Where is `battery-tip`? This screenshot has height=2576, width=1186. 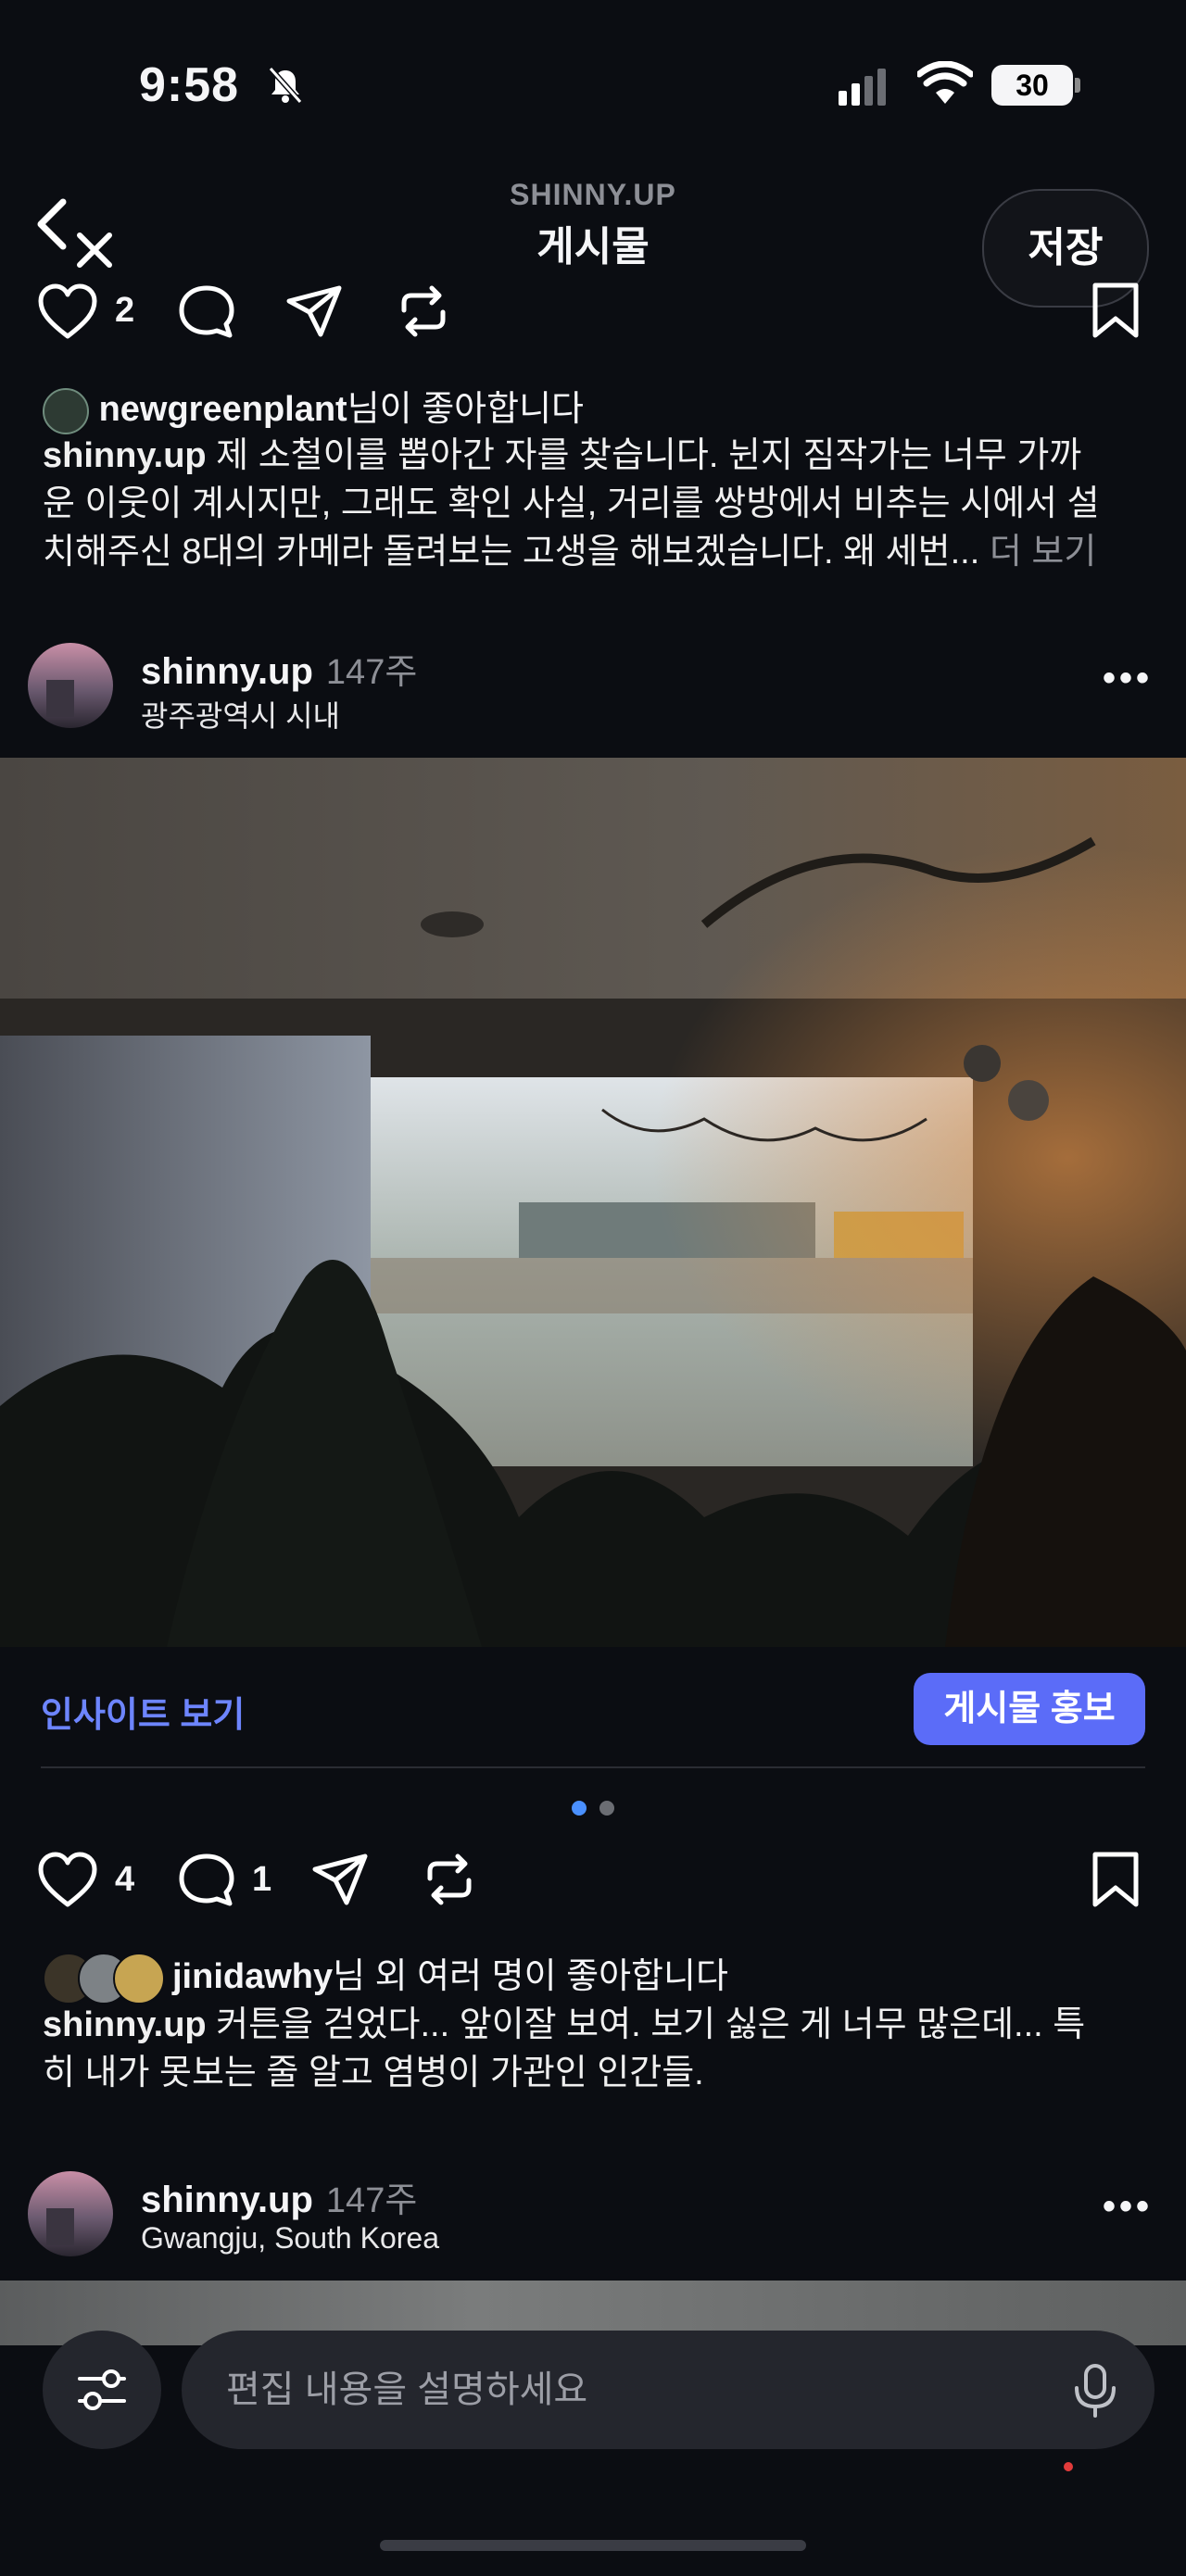 battery-tip is located at coordinates (1077, 85).